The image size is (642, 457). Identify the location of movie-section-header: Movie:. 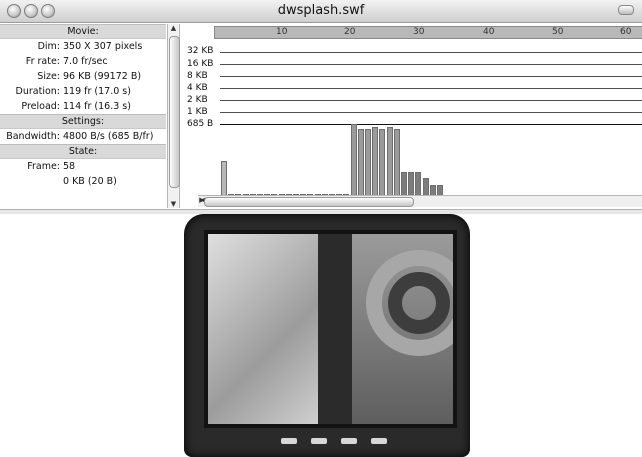
(83, 31).